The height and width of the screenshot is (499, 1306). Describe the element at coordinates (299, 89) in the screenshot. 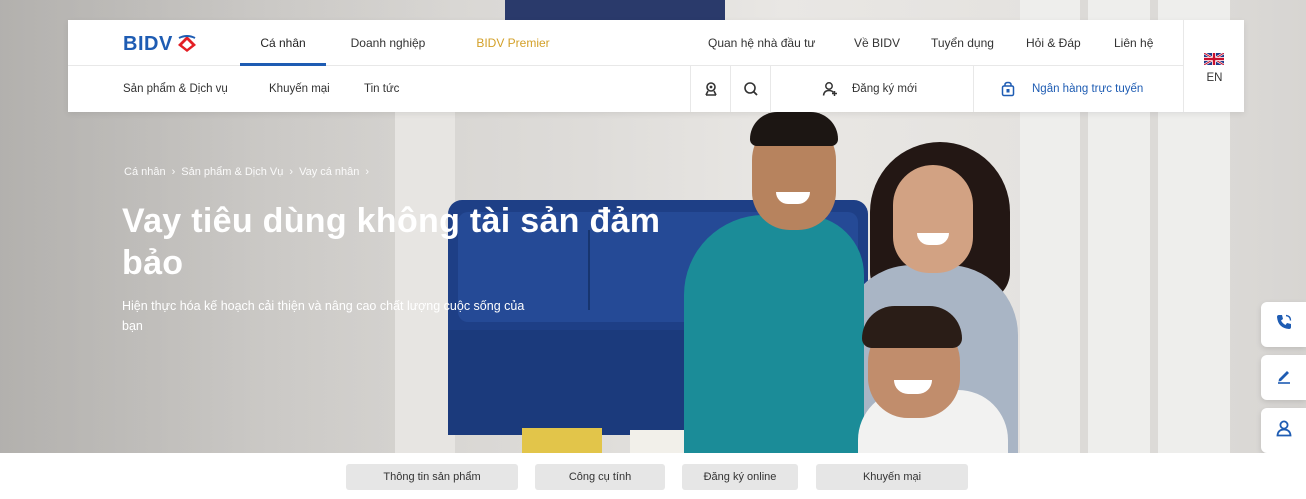

I see `nav-promotions: Khuyến mại` at that location.